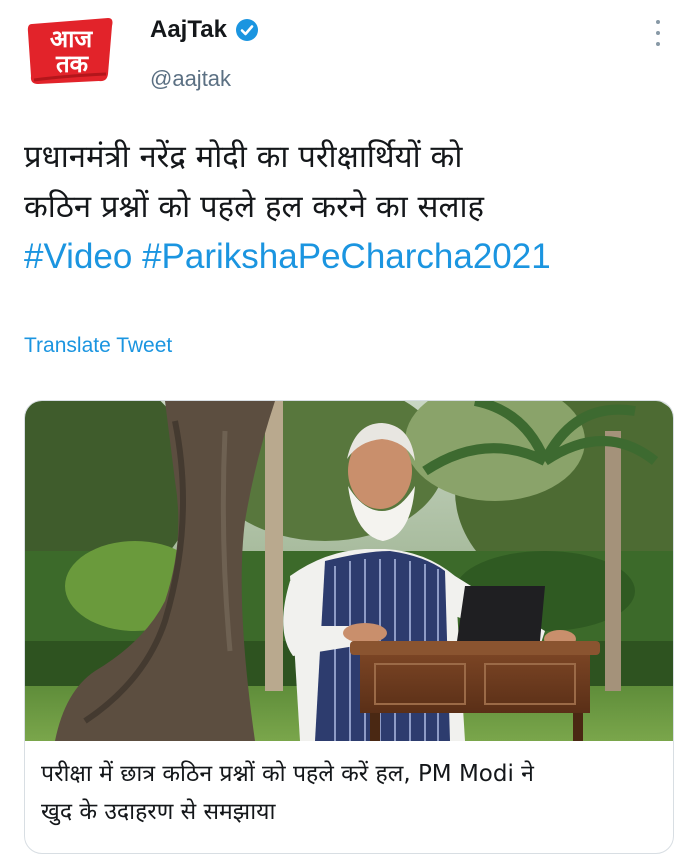 Image resolution: width=696 pixels, height=854 pixels. What do you see at coordinates (346, 256) in the screenshot?
I see `hashtag-parikshapecharcha: #ParikshaPeCharcha2021` at bounding box center [346, 256].